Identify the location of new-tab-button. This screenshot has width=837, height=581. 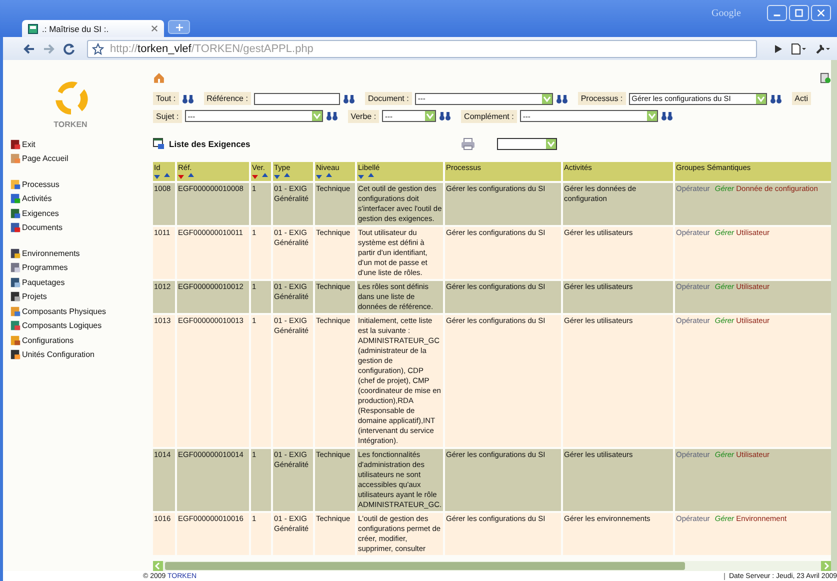
(179, 27).